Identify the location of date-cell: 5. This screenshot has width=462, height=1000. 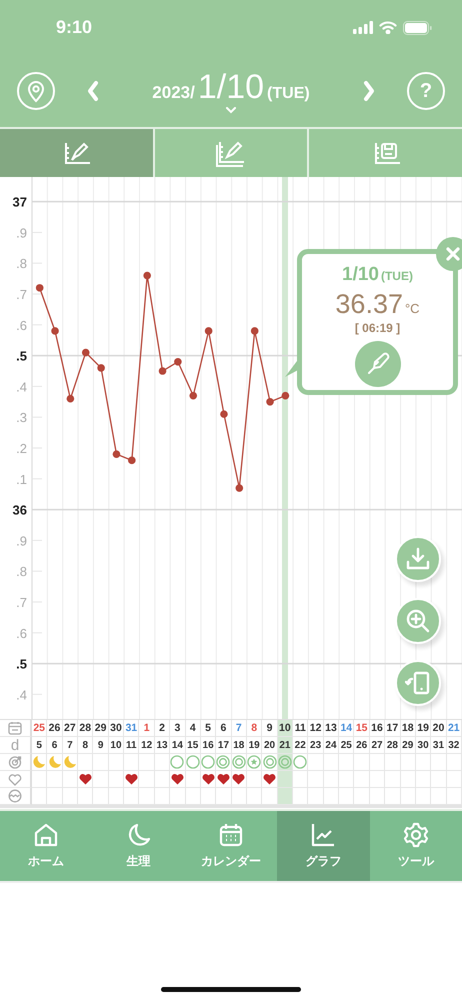
(208, 728).